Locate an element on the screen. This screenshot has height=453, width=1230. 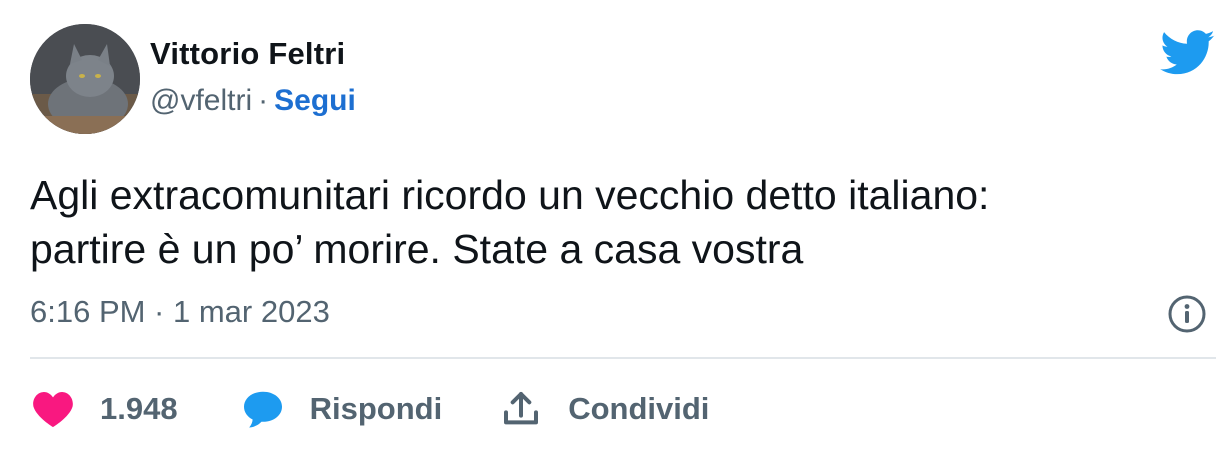
cat-photo is located at coordinates (85, 79).